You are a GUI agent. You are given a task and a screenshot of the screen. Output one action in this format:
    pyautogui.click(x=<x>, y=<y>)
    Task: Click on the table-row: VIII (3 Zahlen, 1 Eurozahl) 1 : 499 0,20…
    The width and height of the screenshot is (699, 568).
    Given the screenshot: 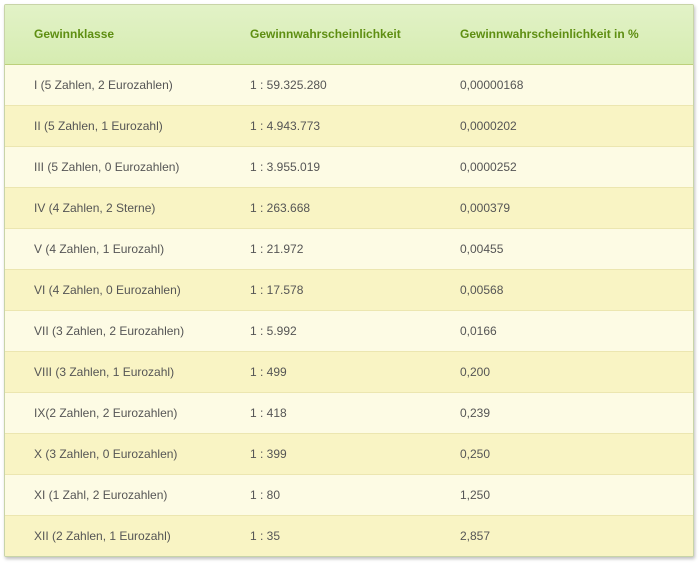 What is the action you would take?
    pyautogui.click(x=349, y=371)
    